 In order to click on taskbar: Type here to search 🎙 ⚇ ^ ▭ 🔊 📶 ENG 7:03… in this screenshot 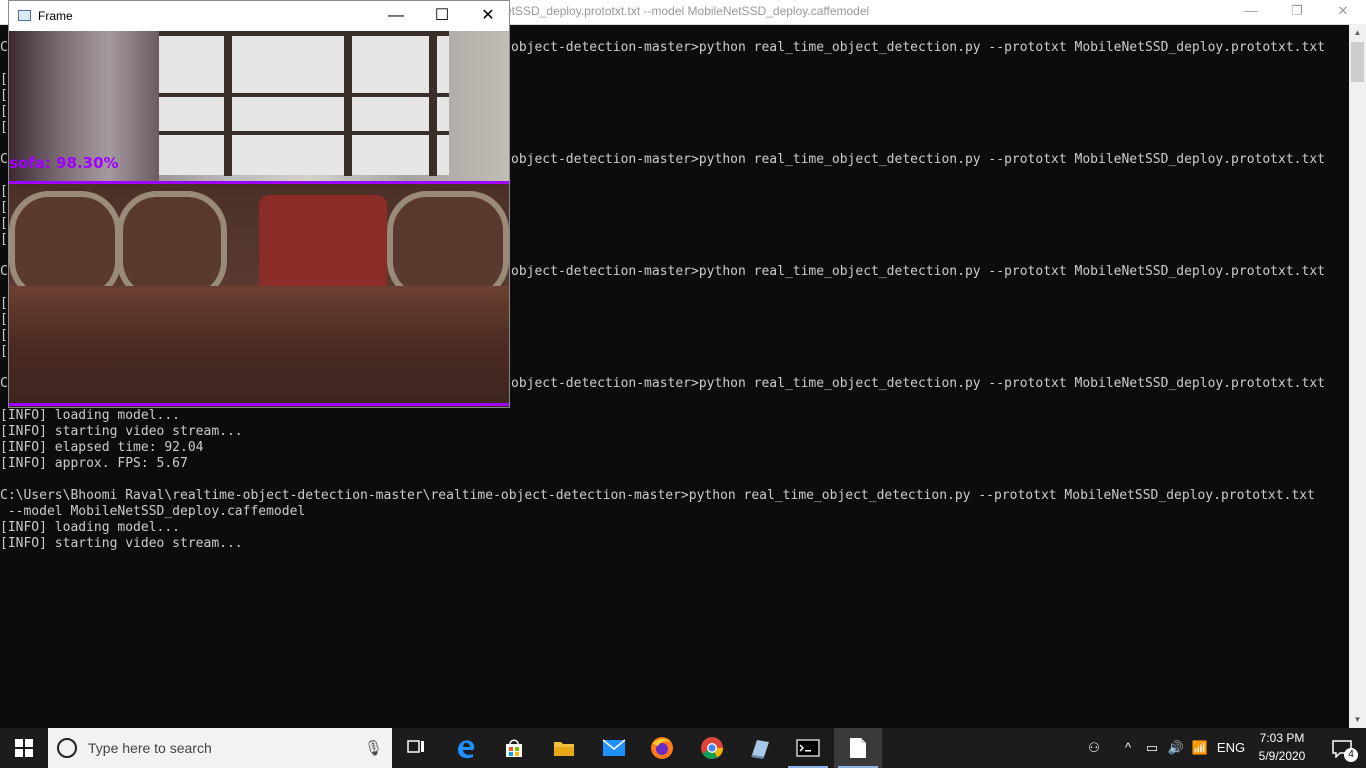, I will do `click(683, 748)`.